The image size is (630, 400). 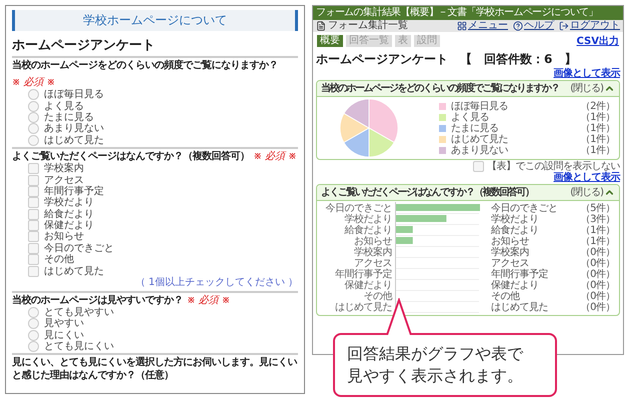 What do you see at coordinates (330, 41) in the screenshot?
I see `tab: 概要` at bounding box center [330, 41].